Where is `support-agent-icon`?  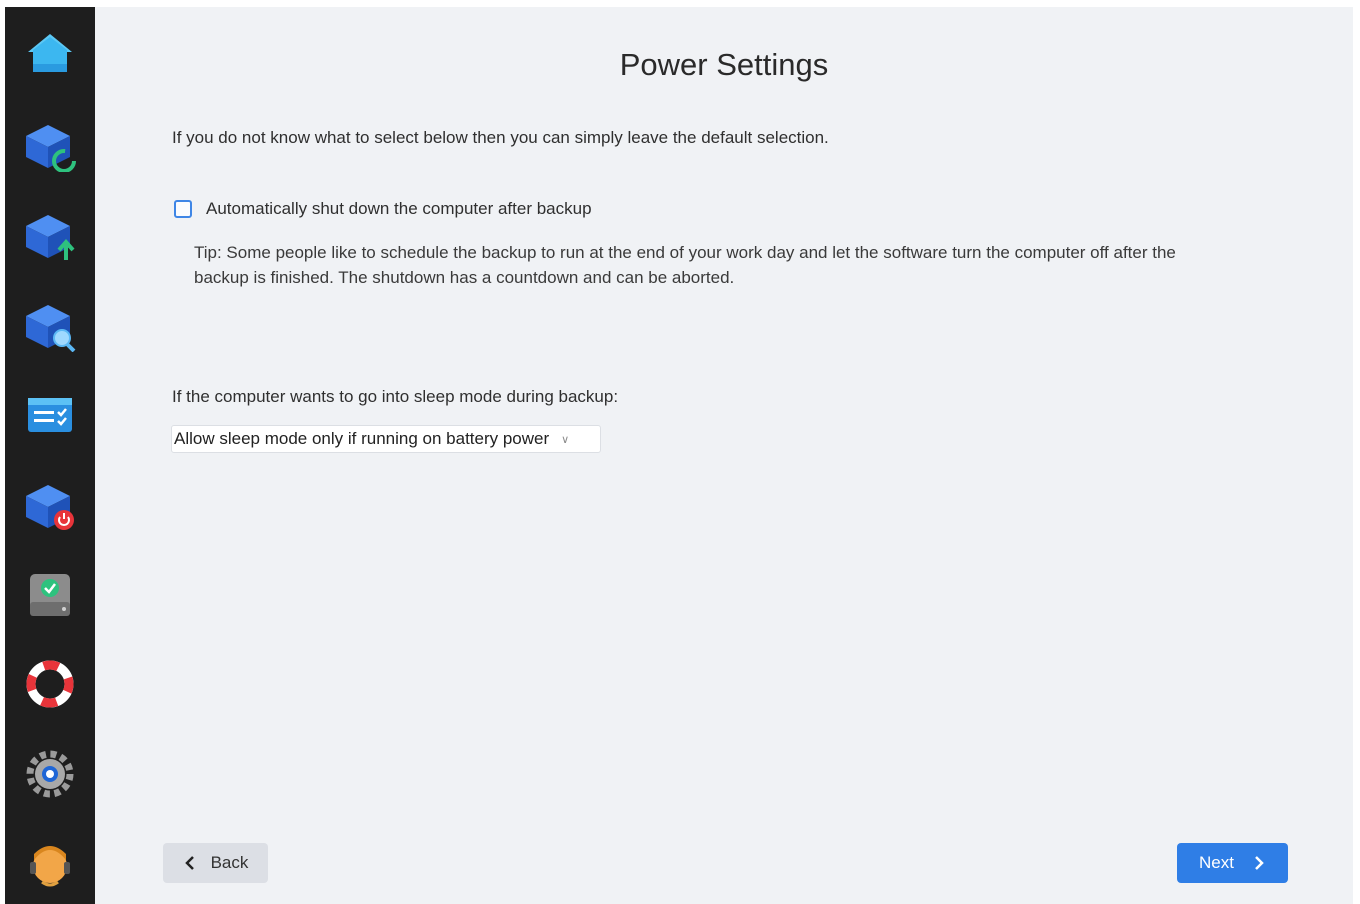 support-agent-icon is located at coordinates (50, 866).